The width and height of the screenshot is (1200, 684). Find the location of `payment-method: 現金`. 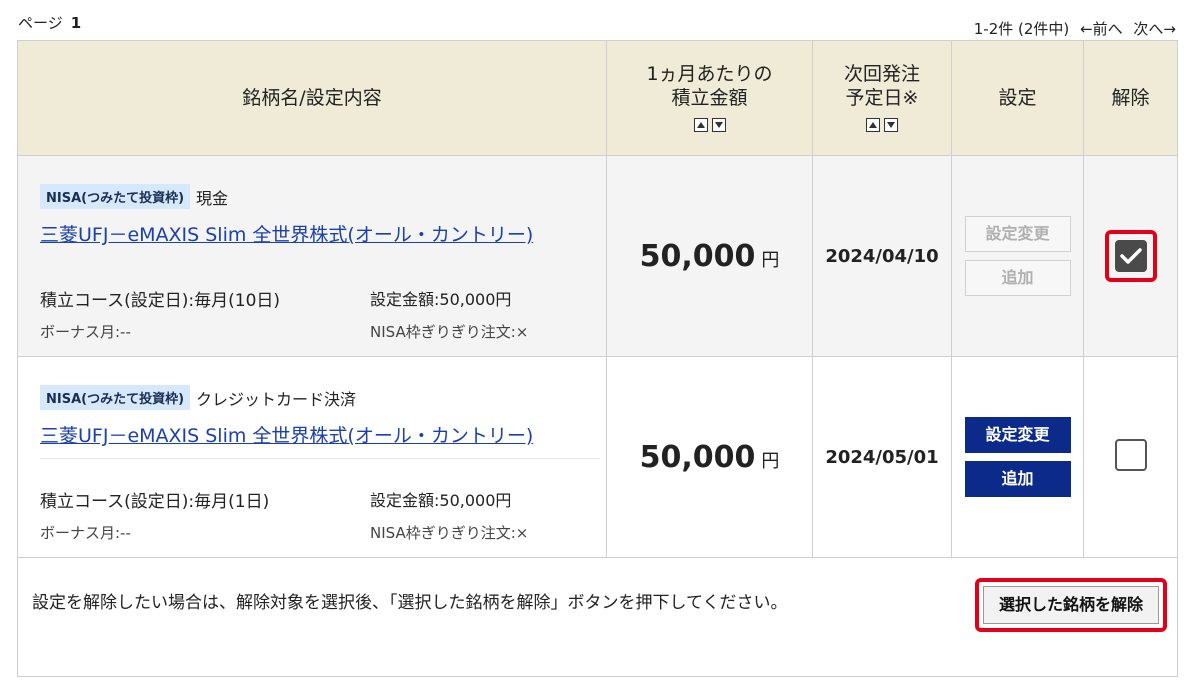

payment-method: 現金 is located at coordinates (212, 198).